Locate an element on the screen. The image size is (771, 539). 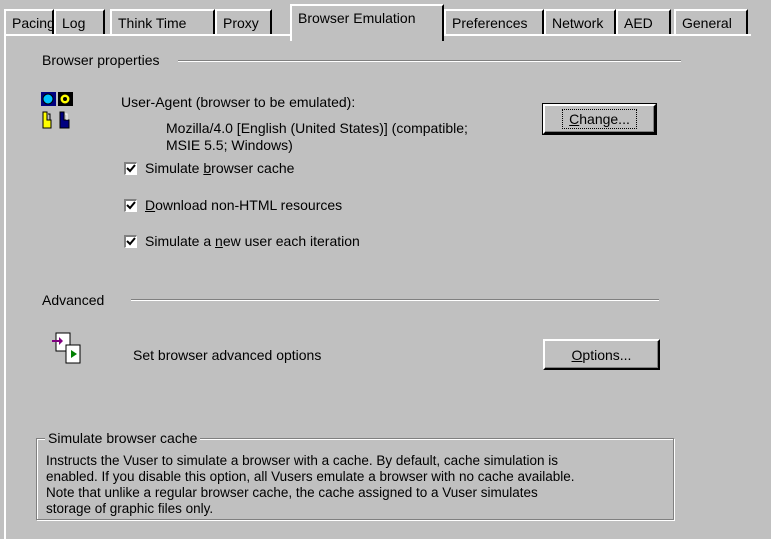
simulate-new-user-label: Simulate a new user each iteration is located at coordinates (252, 241).